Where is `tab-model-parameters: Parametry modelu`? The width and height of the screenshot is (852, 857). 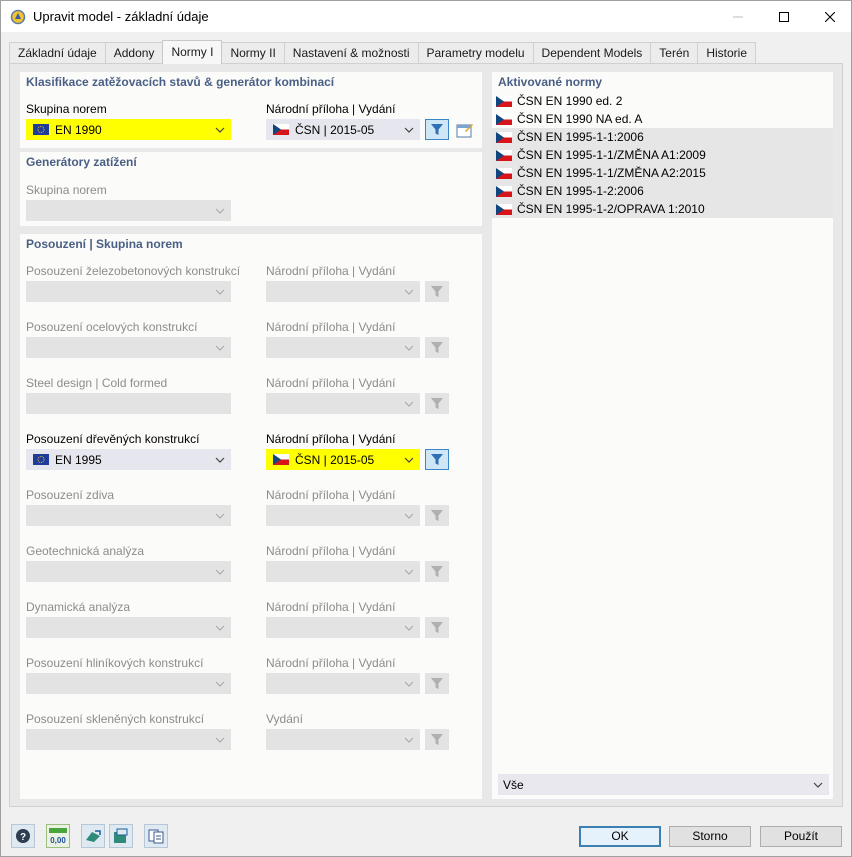
tab-model-parameters: Parametry modelu is located at coordinates (475, 53).